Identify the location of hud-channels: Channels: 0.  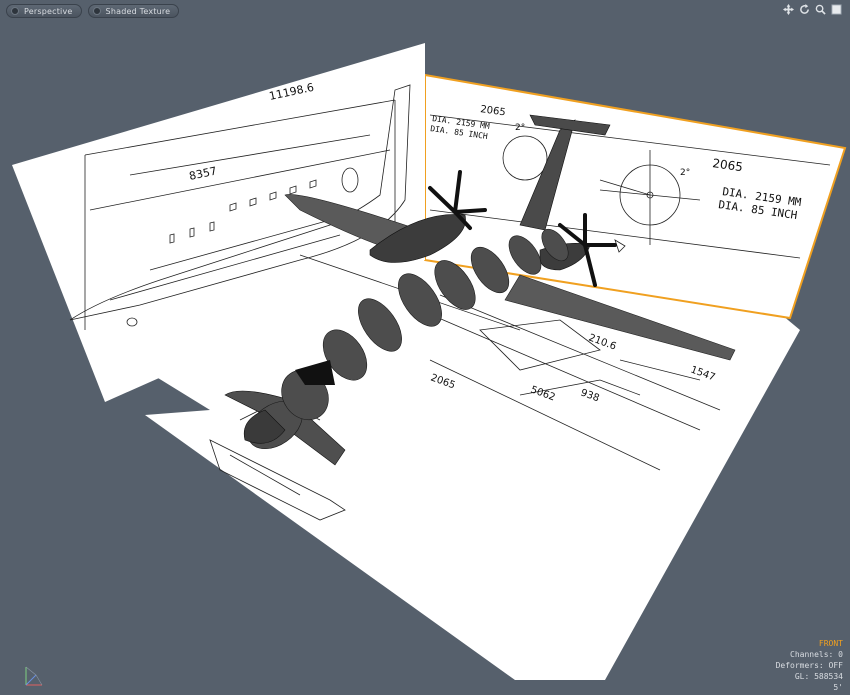
(816, 654).